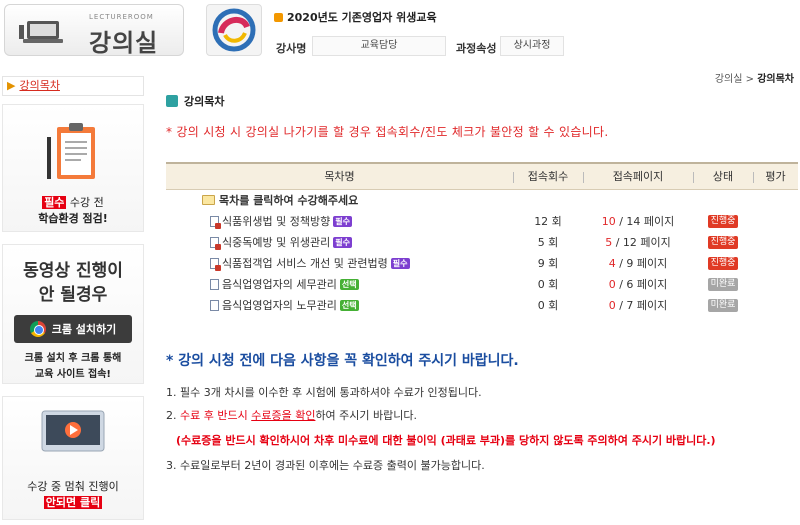 The width and height of the screenshot is (800, 525). Describe the element at coordinates (482, 304) in the screenshot. I see `table-row: 음식업영업자의 노무관리 선택 0 회 0 / 7 페이지 미완료` at that location.